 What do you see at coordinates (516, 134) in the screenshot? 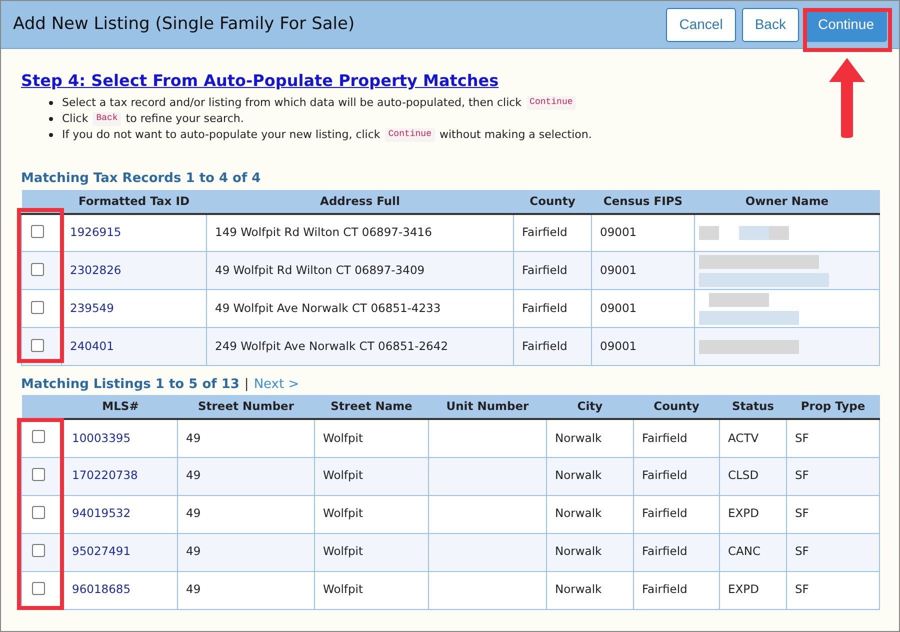
I see `instruction-text: without making a selection.` at bounding box center [516, 134].